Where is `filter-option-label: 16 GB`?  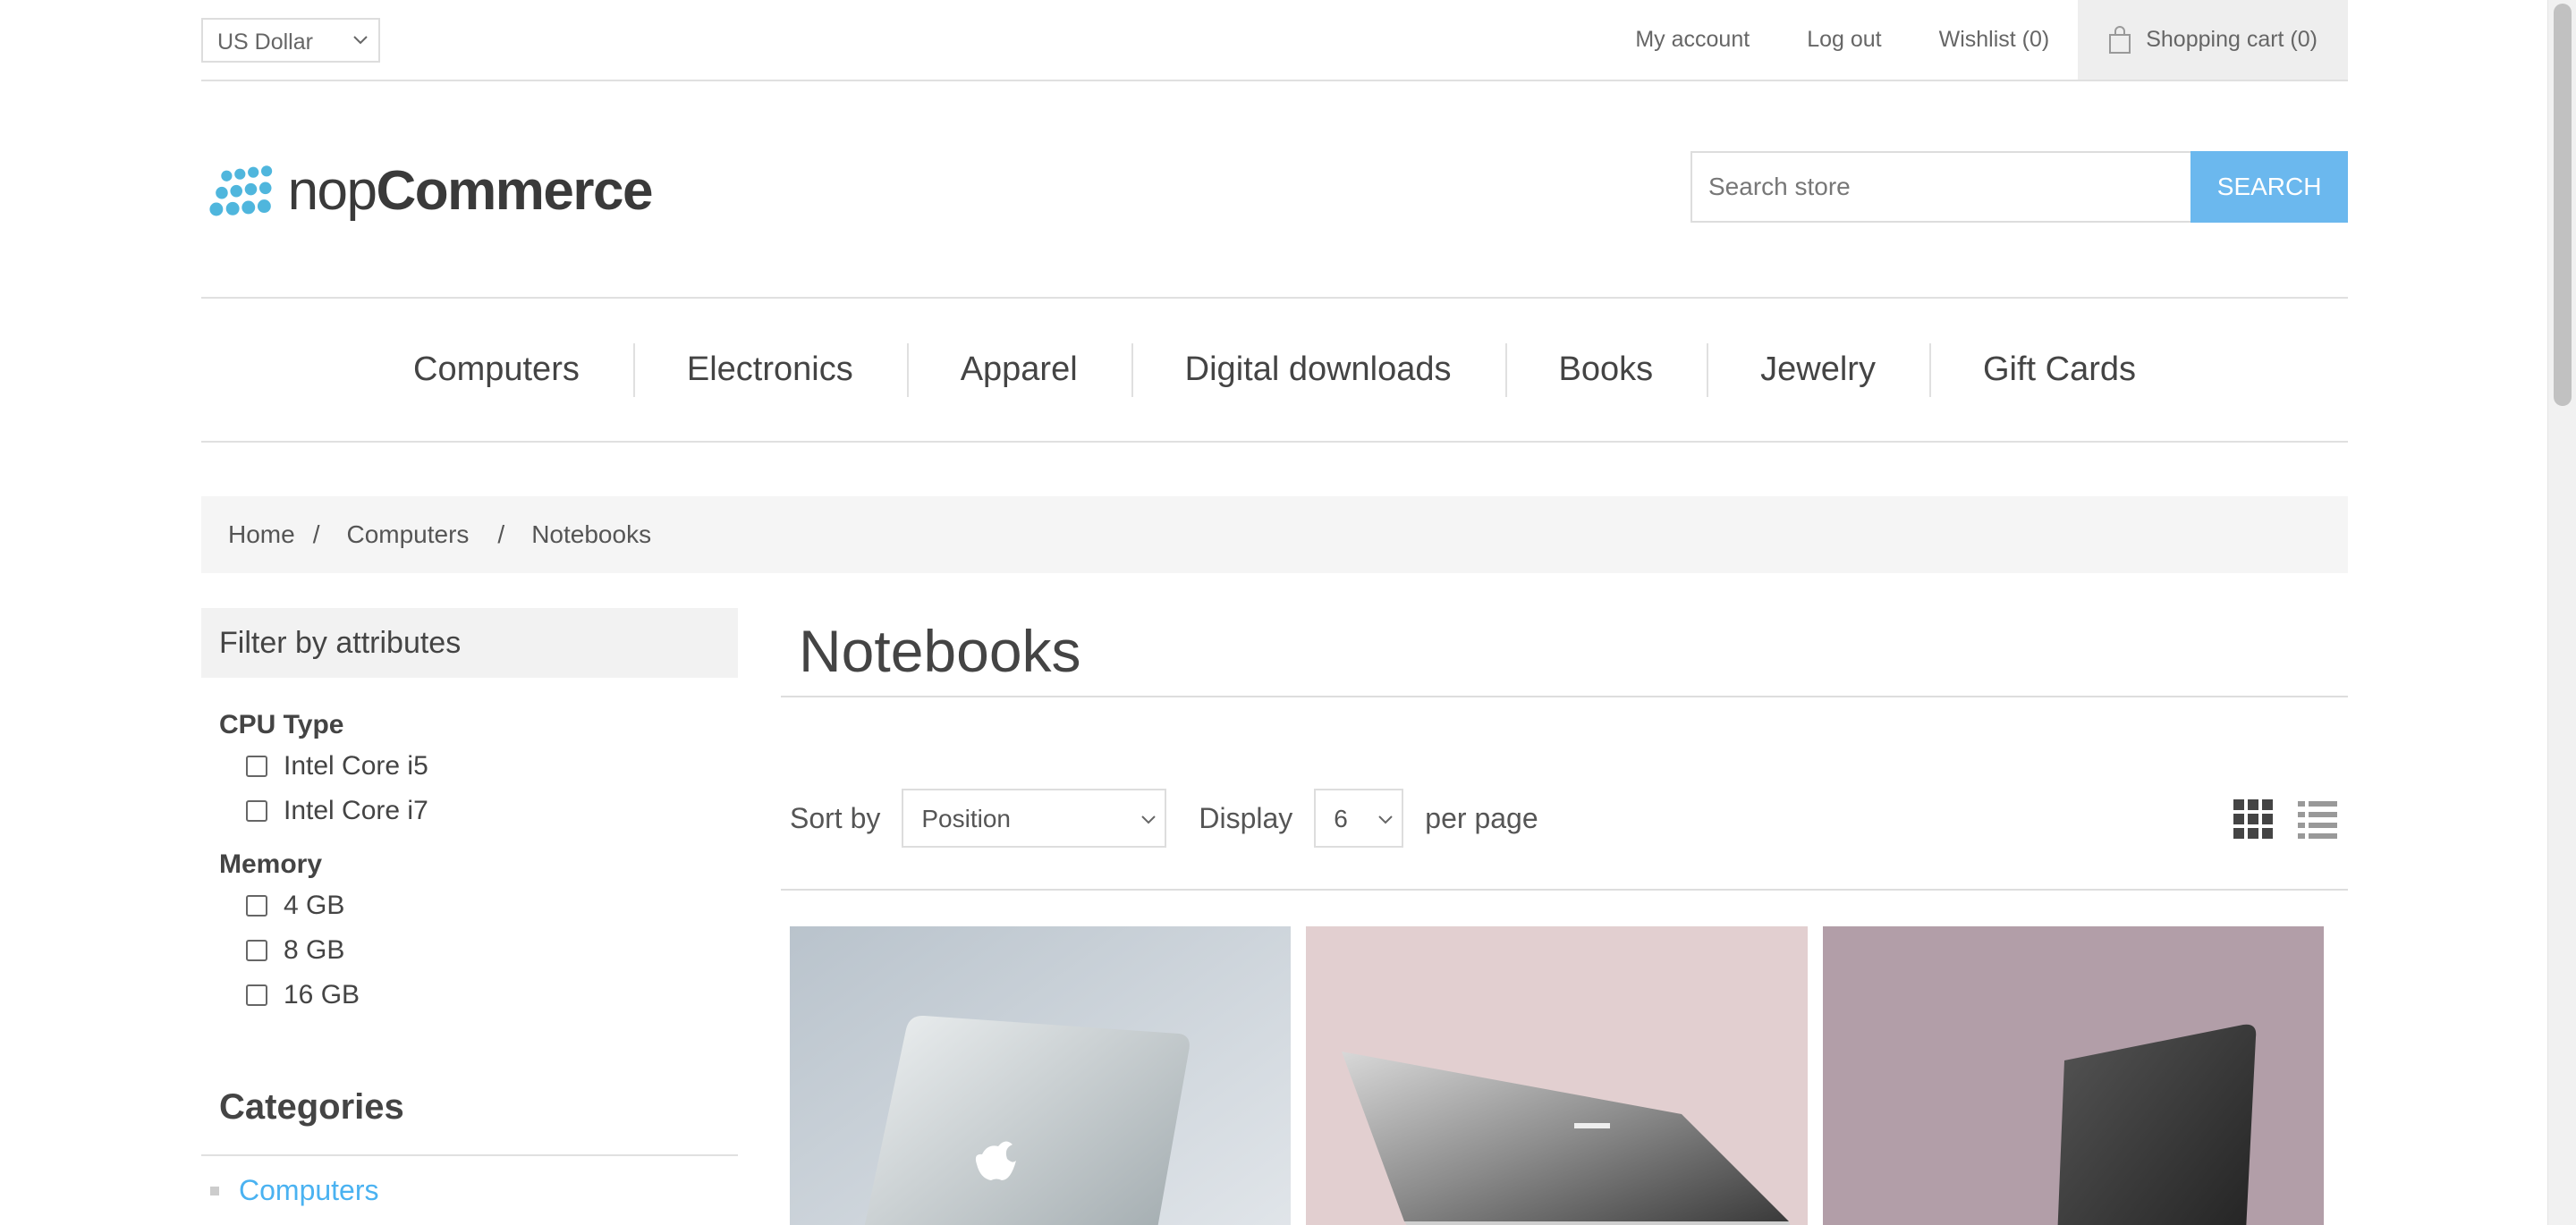 filter-option-label: 16 GB is located at coordinates (322, 995).